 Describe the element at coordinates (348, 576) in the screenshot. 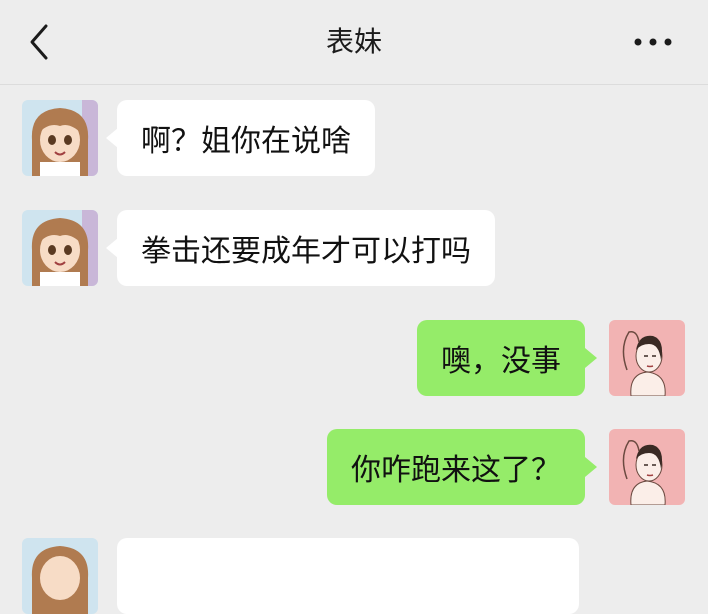

I see `message-bubble-received` at that location.